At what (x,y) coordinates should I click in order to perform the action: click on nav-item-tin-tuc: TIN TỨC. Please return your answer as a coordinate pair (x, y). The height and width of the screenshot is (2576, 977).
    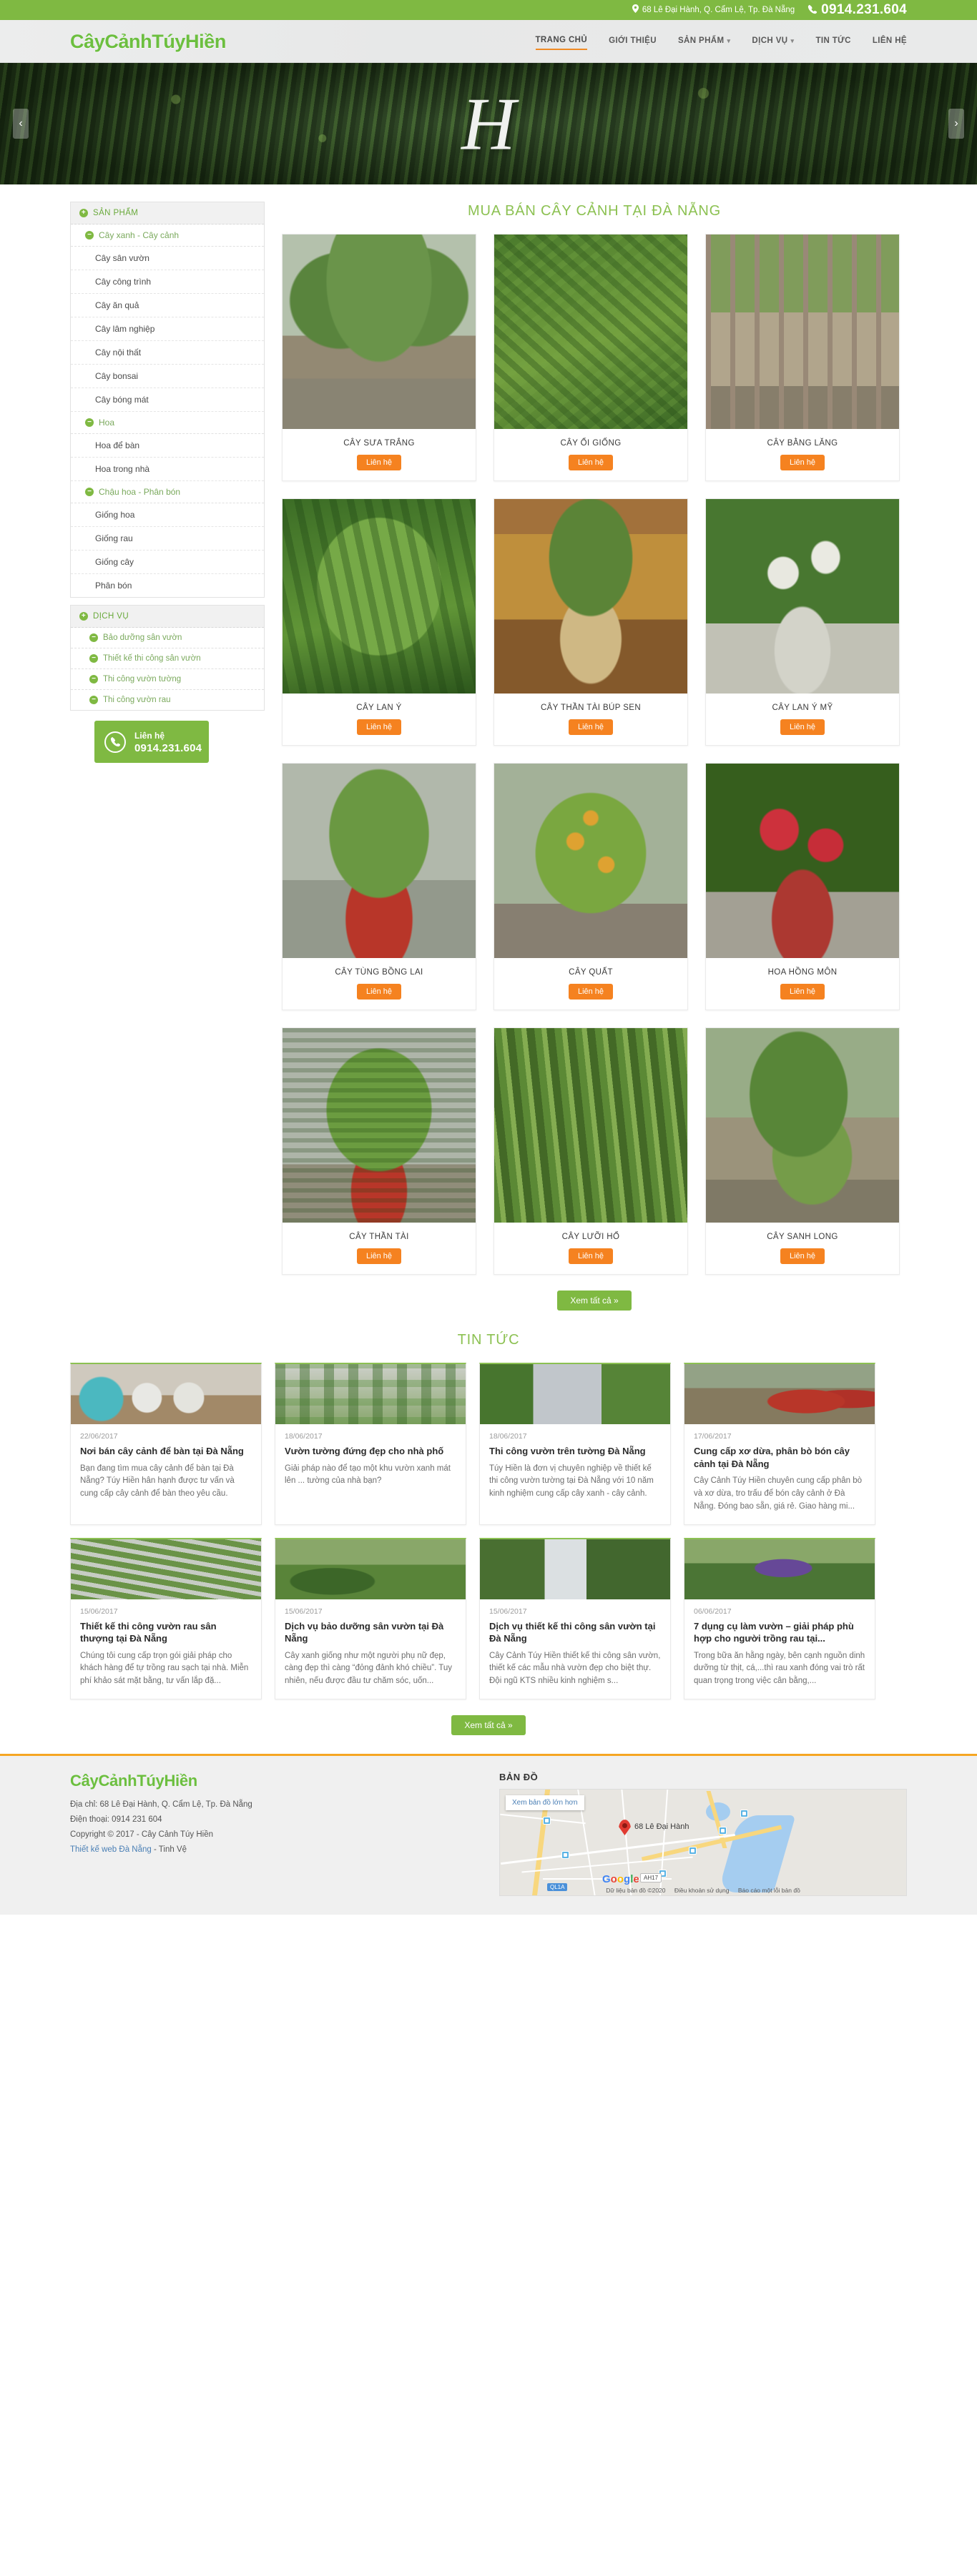
    Looking at the image, I should click on (832, 41).